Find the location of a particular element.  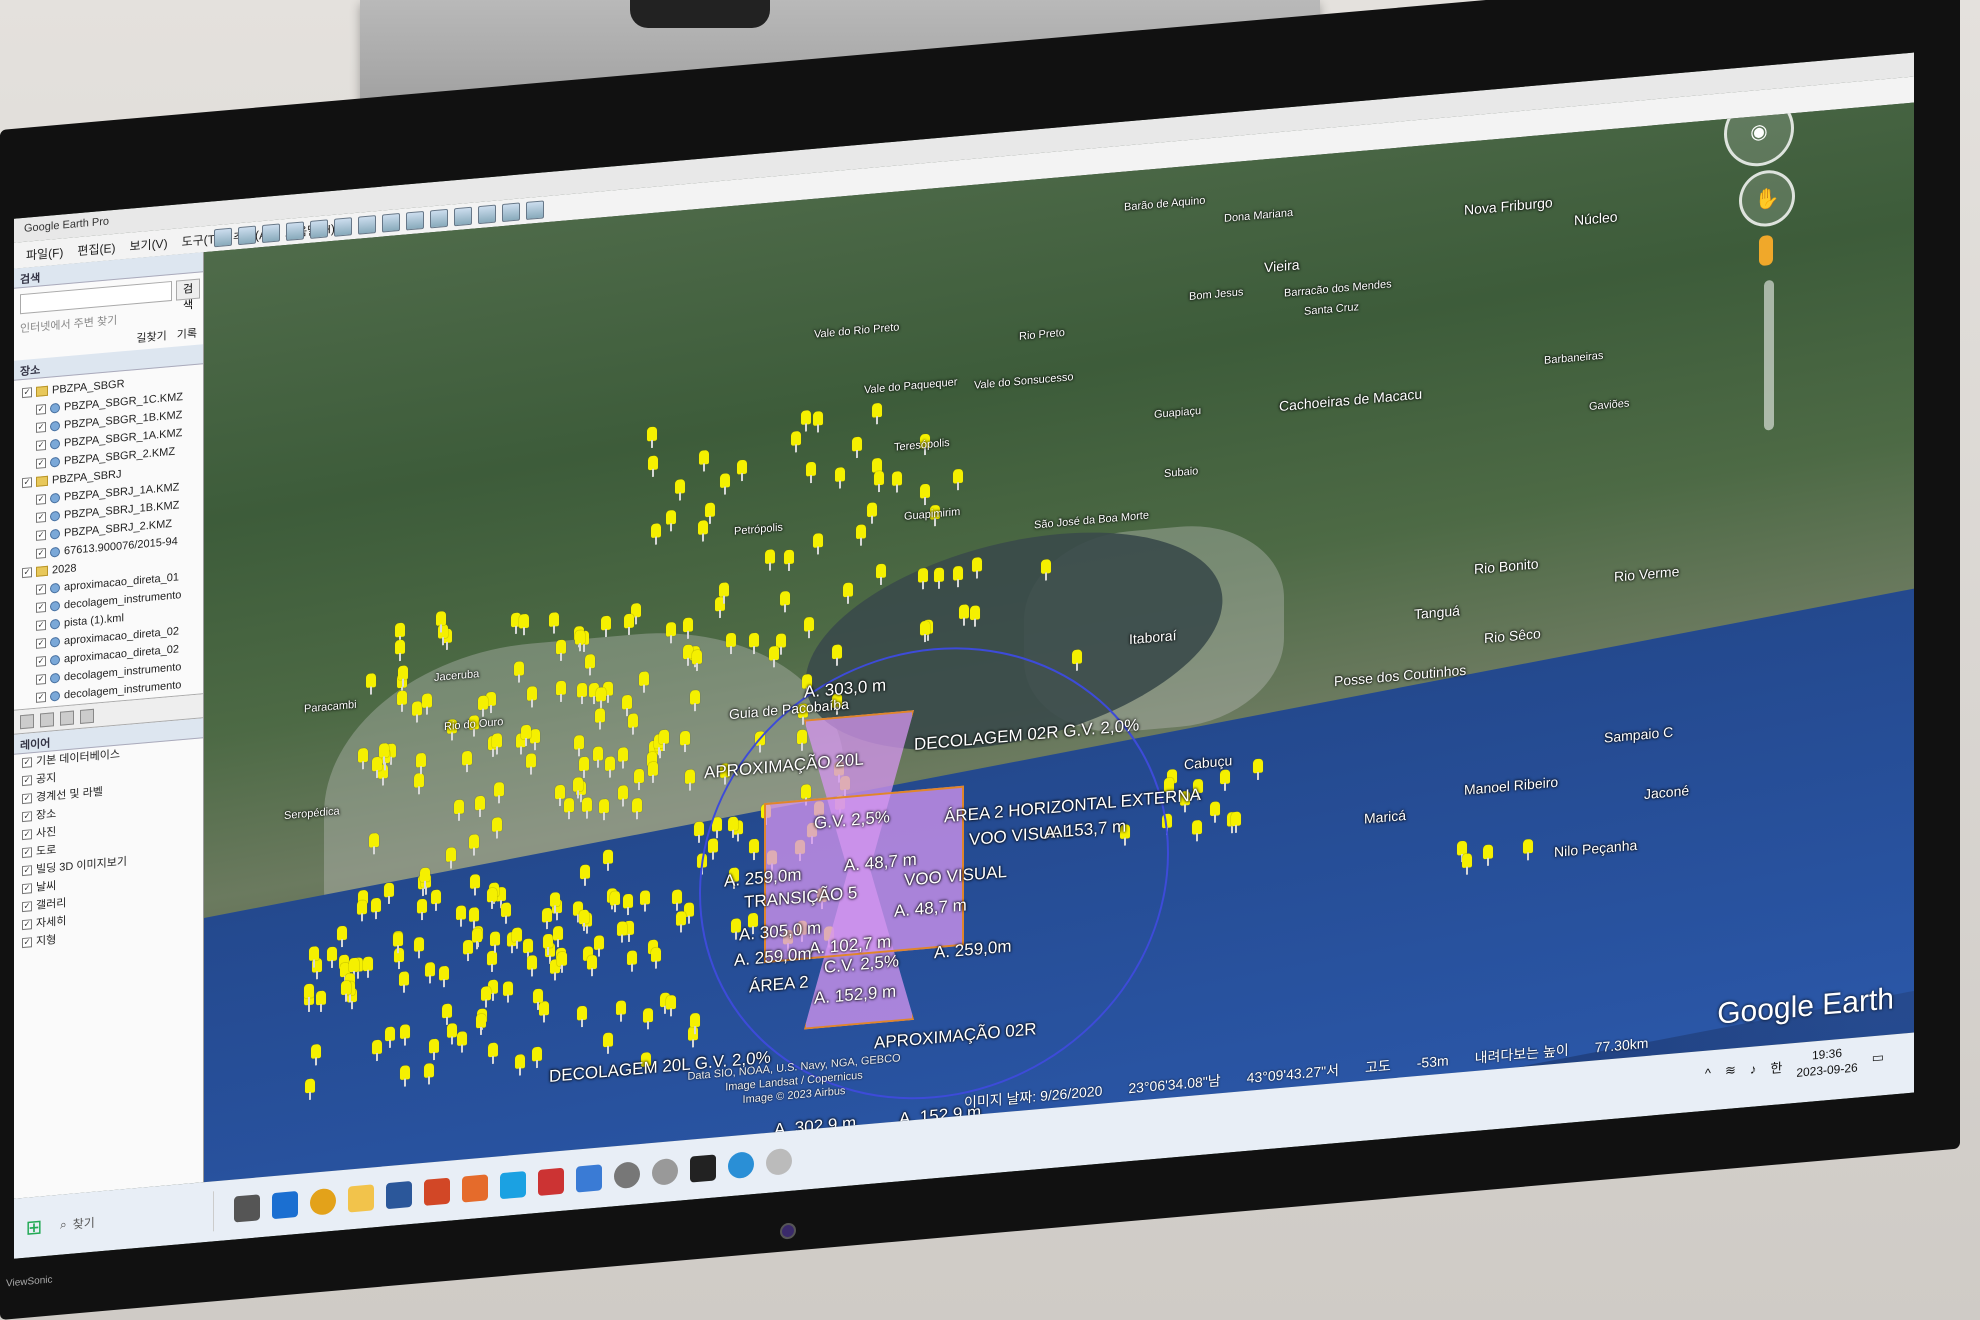

menu-item: 보기(V) is located at coordinates (148, 244).